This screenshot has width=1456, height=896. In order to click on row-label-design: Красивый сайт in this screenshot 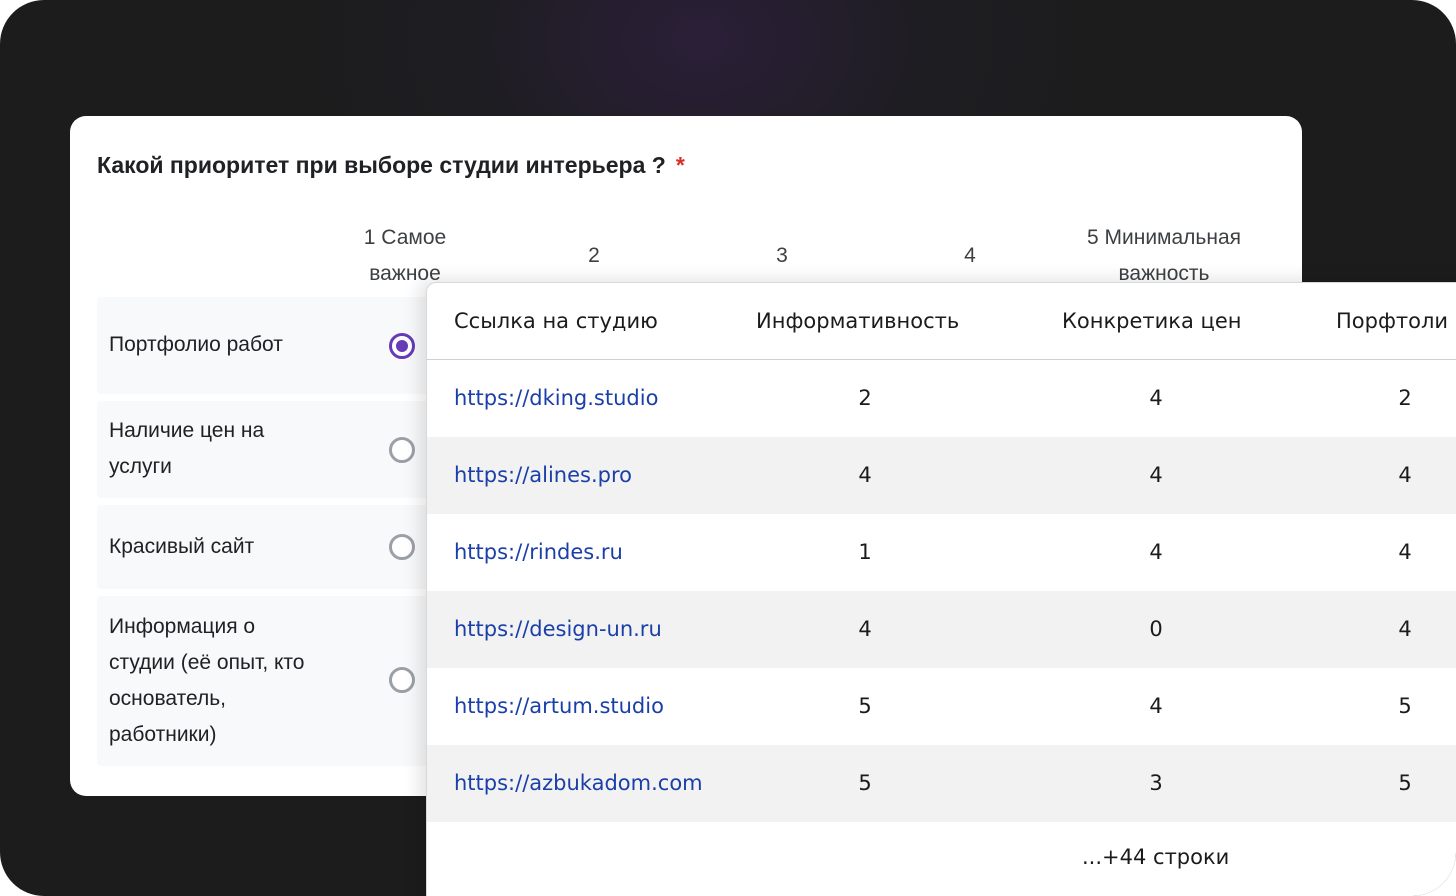, I will do `click(182, 546)`.